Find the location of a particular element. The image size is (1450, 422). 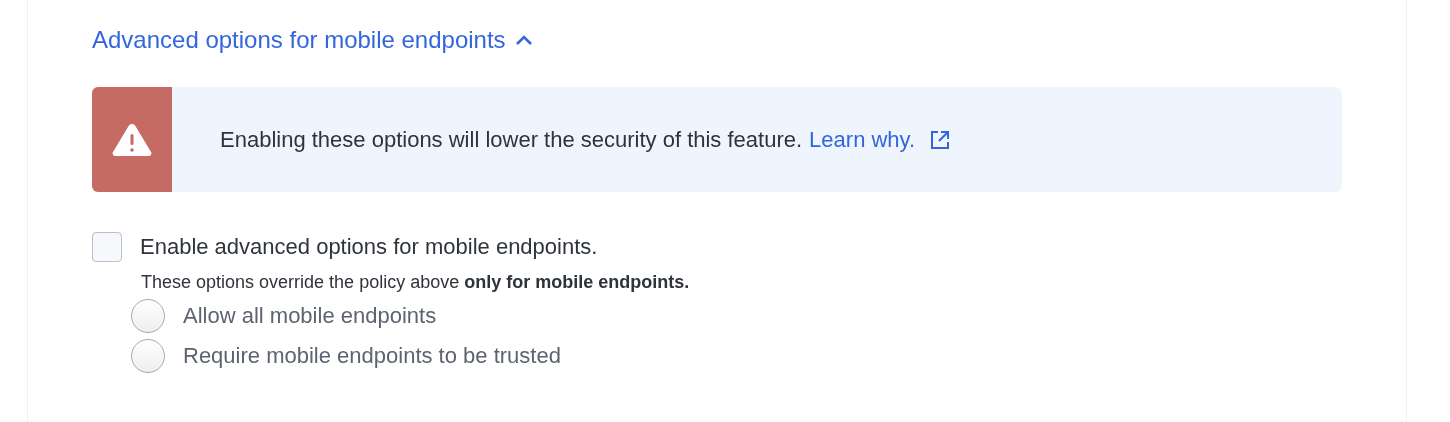

section-toggle: Advanced options for mobile endpoints is located at coordinates (313, 40).